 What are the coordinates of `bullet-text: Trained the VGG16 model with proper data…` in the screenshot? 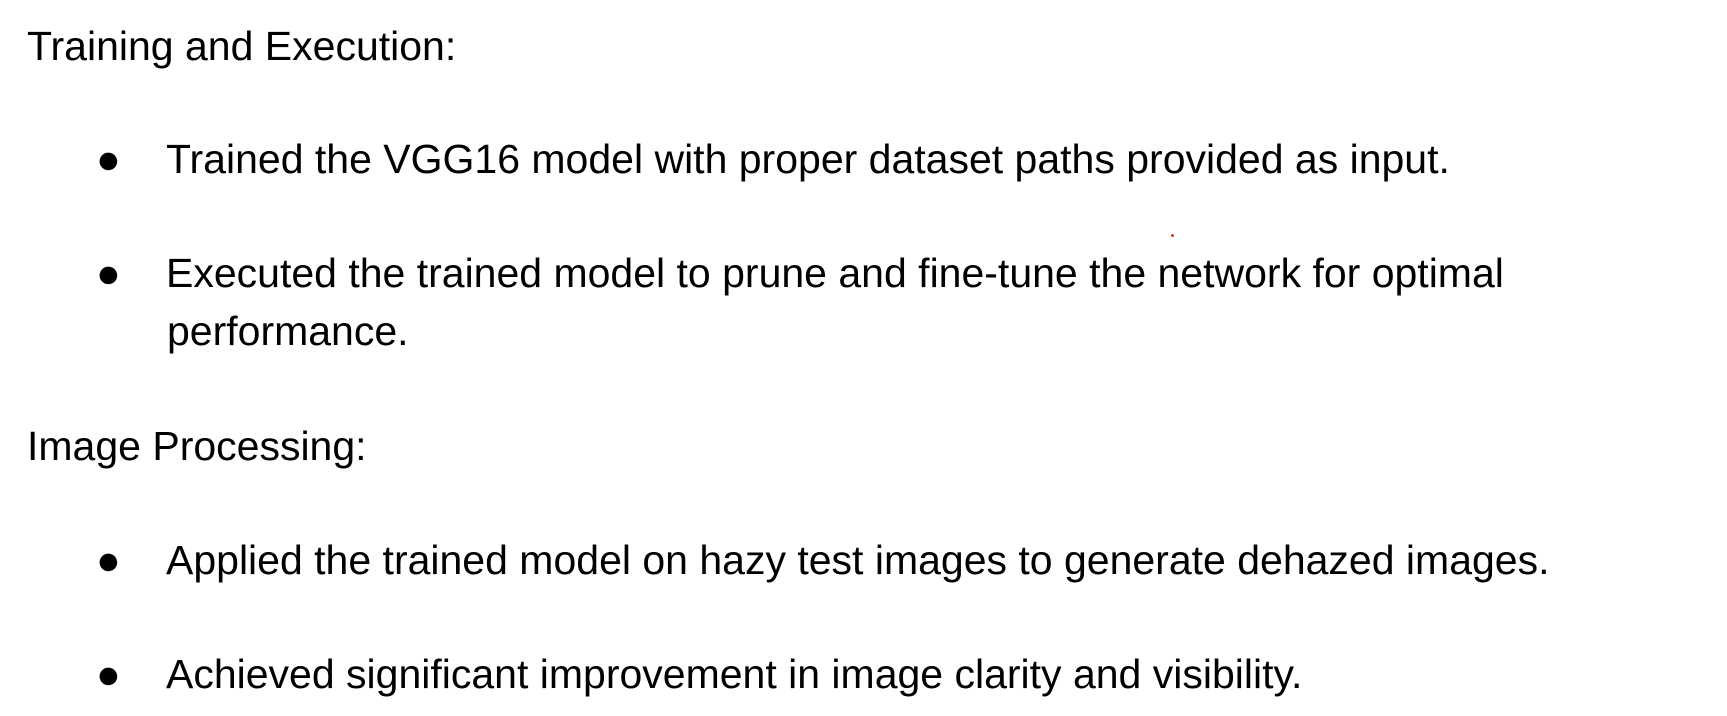 It's located at (808, 159).